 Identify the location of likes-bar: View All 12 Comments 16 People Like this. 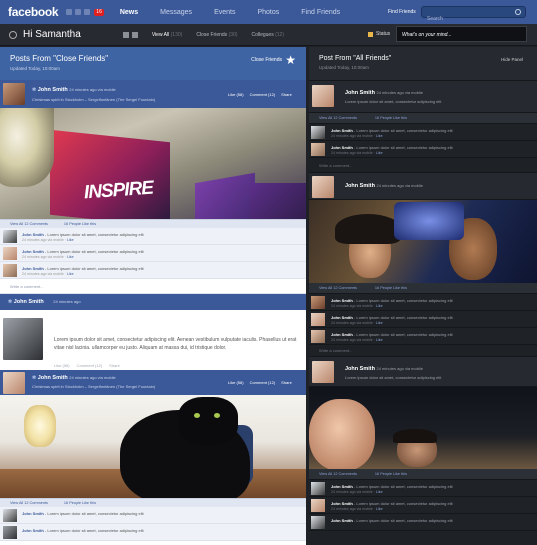
(423, 474).